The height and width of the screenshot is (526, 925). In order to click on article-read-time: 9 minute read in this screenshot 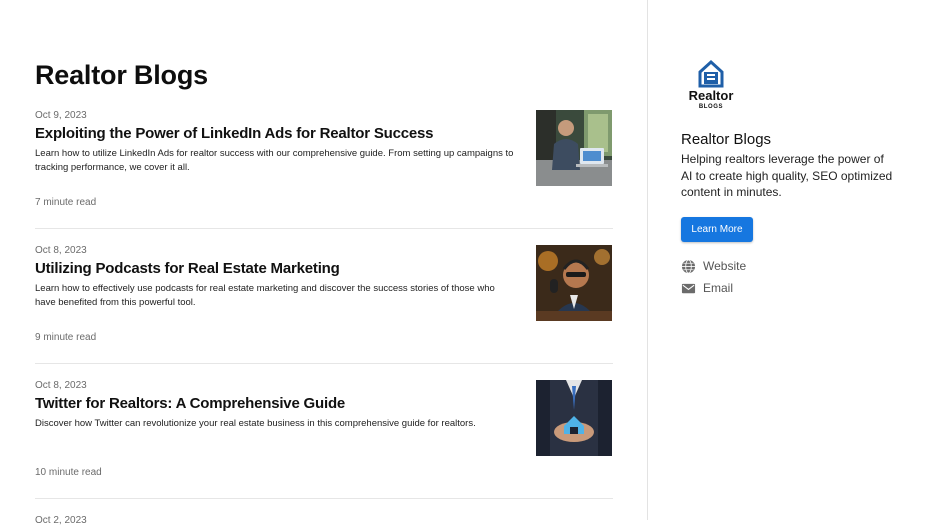, I will do `click(66, 337)`.